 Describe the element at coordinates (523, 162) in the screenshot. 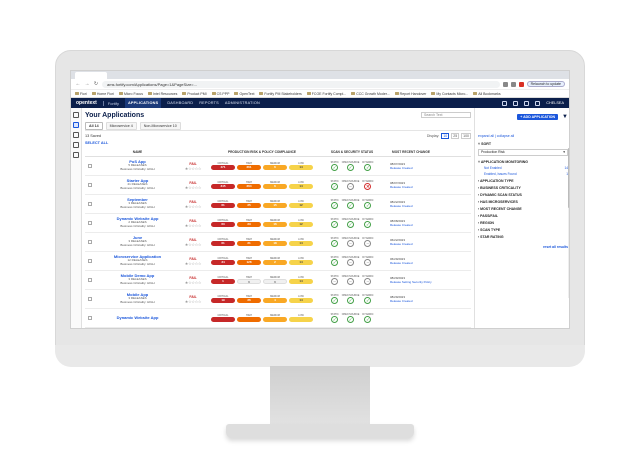

I see `facet-header: ˅ APPLICATION MONITORING` at that location.